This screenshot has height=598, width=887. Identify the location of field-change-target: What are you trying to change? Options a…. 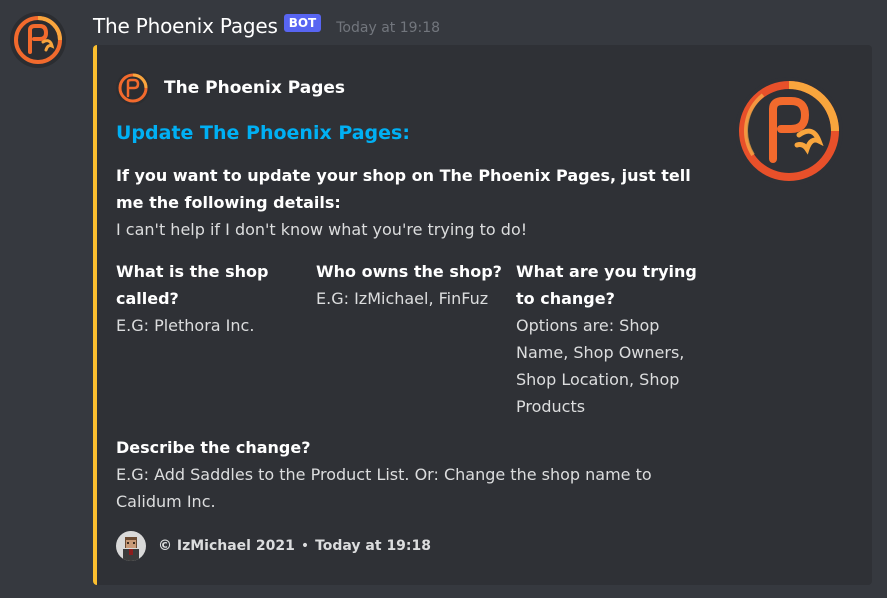
(612, 339).